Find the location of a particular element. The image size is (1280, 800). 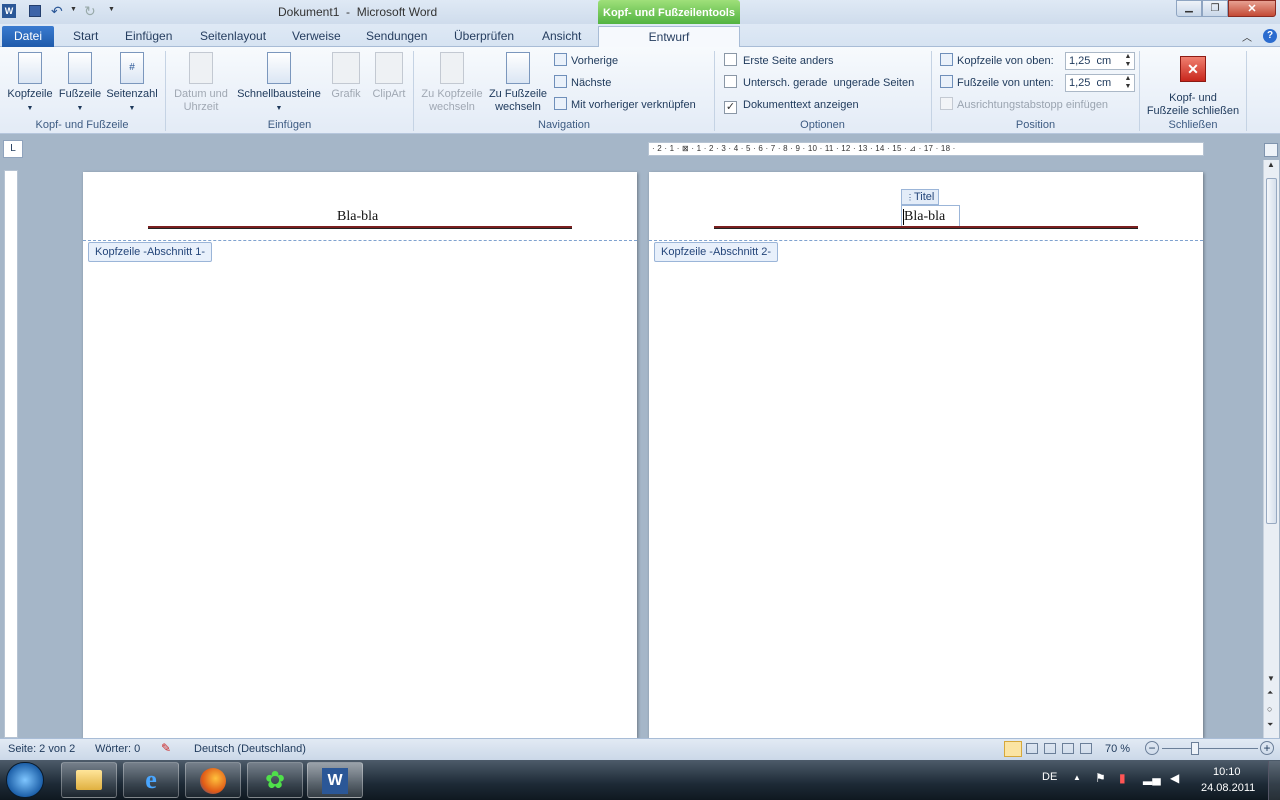

save-icon is located at coordinates (35, 11).